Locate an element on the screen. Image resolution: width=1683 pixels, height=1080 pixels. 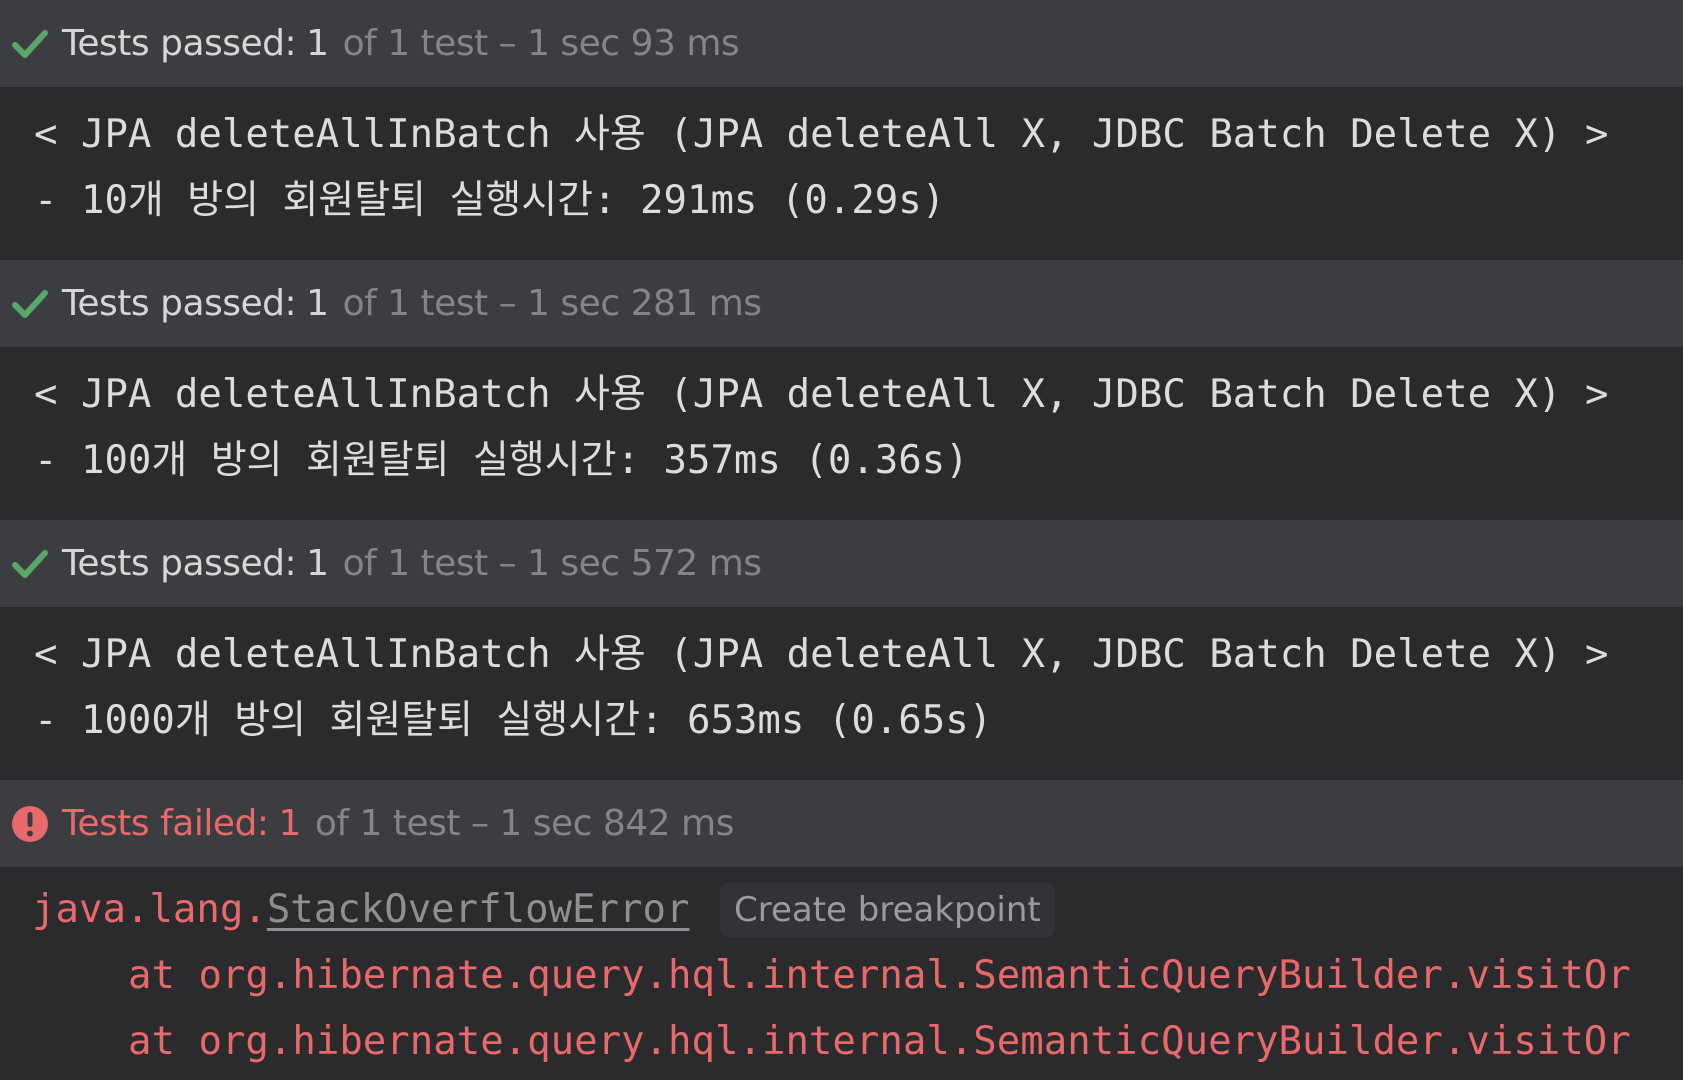
test-status-bar: Tests passed: 1 of 1 test – 1 sec 93 ms is located at coordinates (841, 43).